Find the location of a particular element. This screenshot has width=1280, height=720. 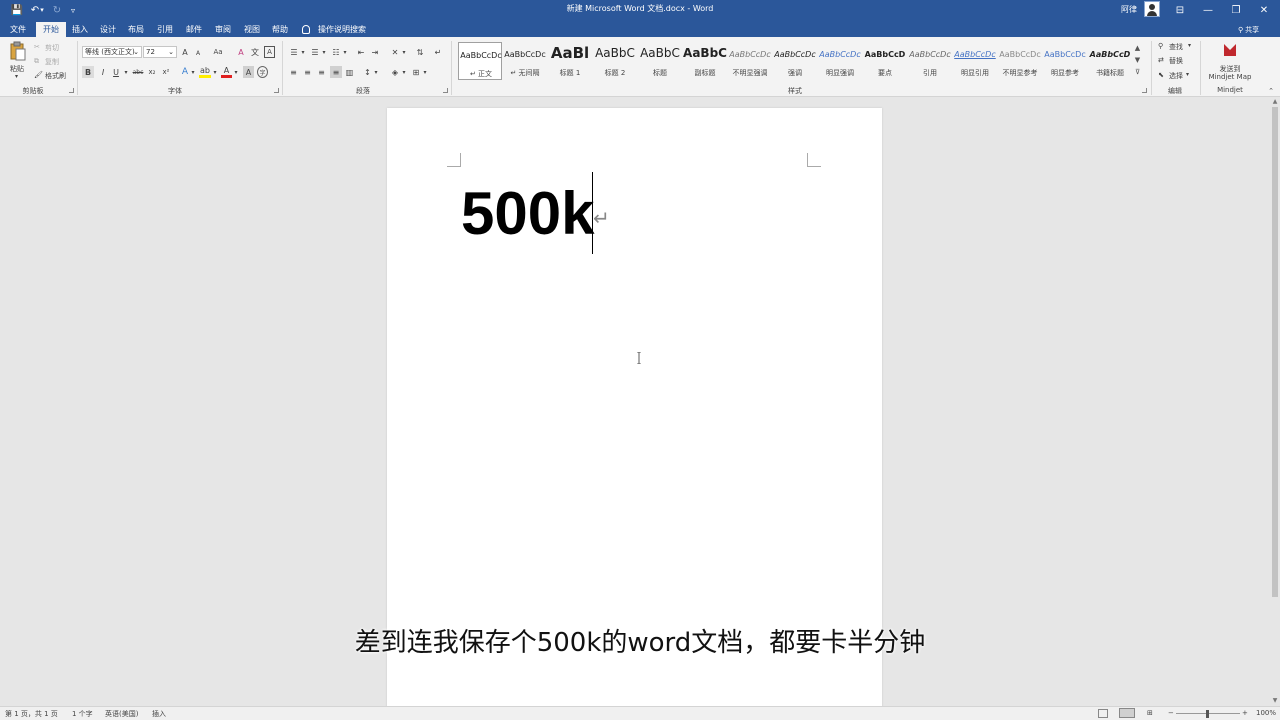

highlight-dropdown-icon: ▾ is located at coordinates (215, 72).